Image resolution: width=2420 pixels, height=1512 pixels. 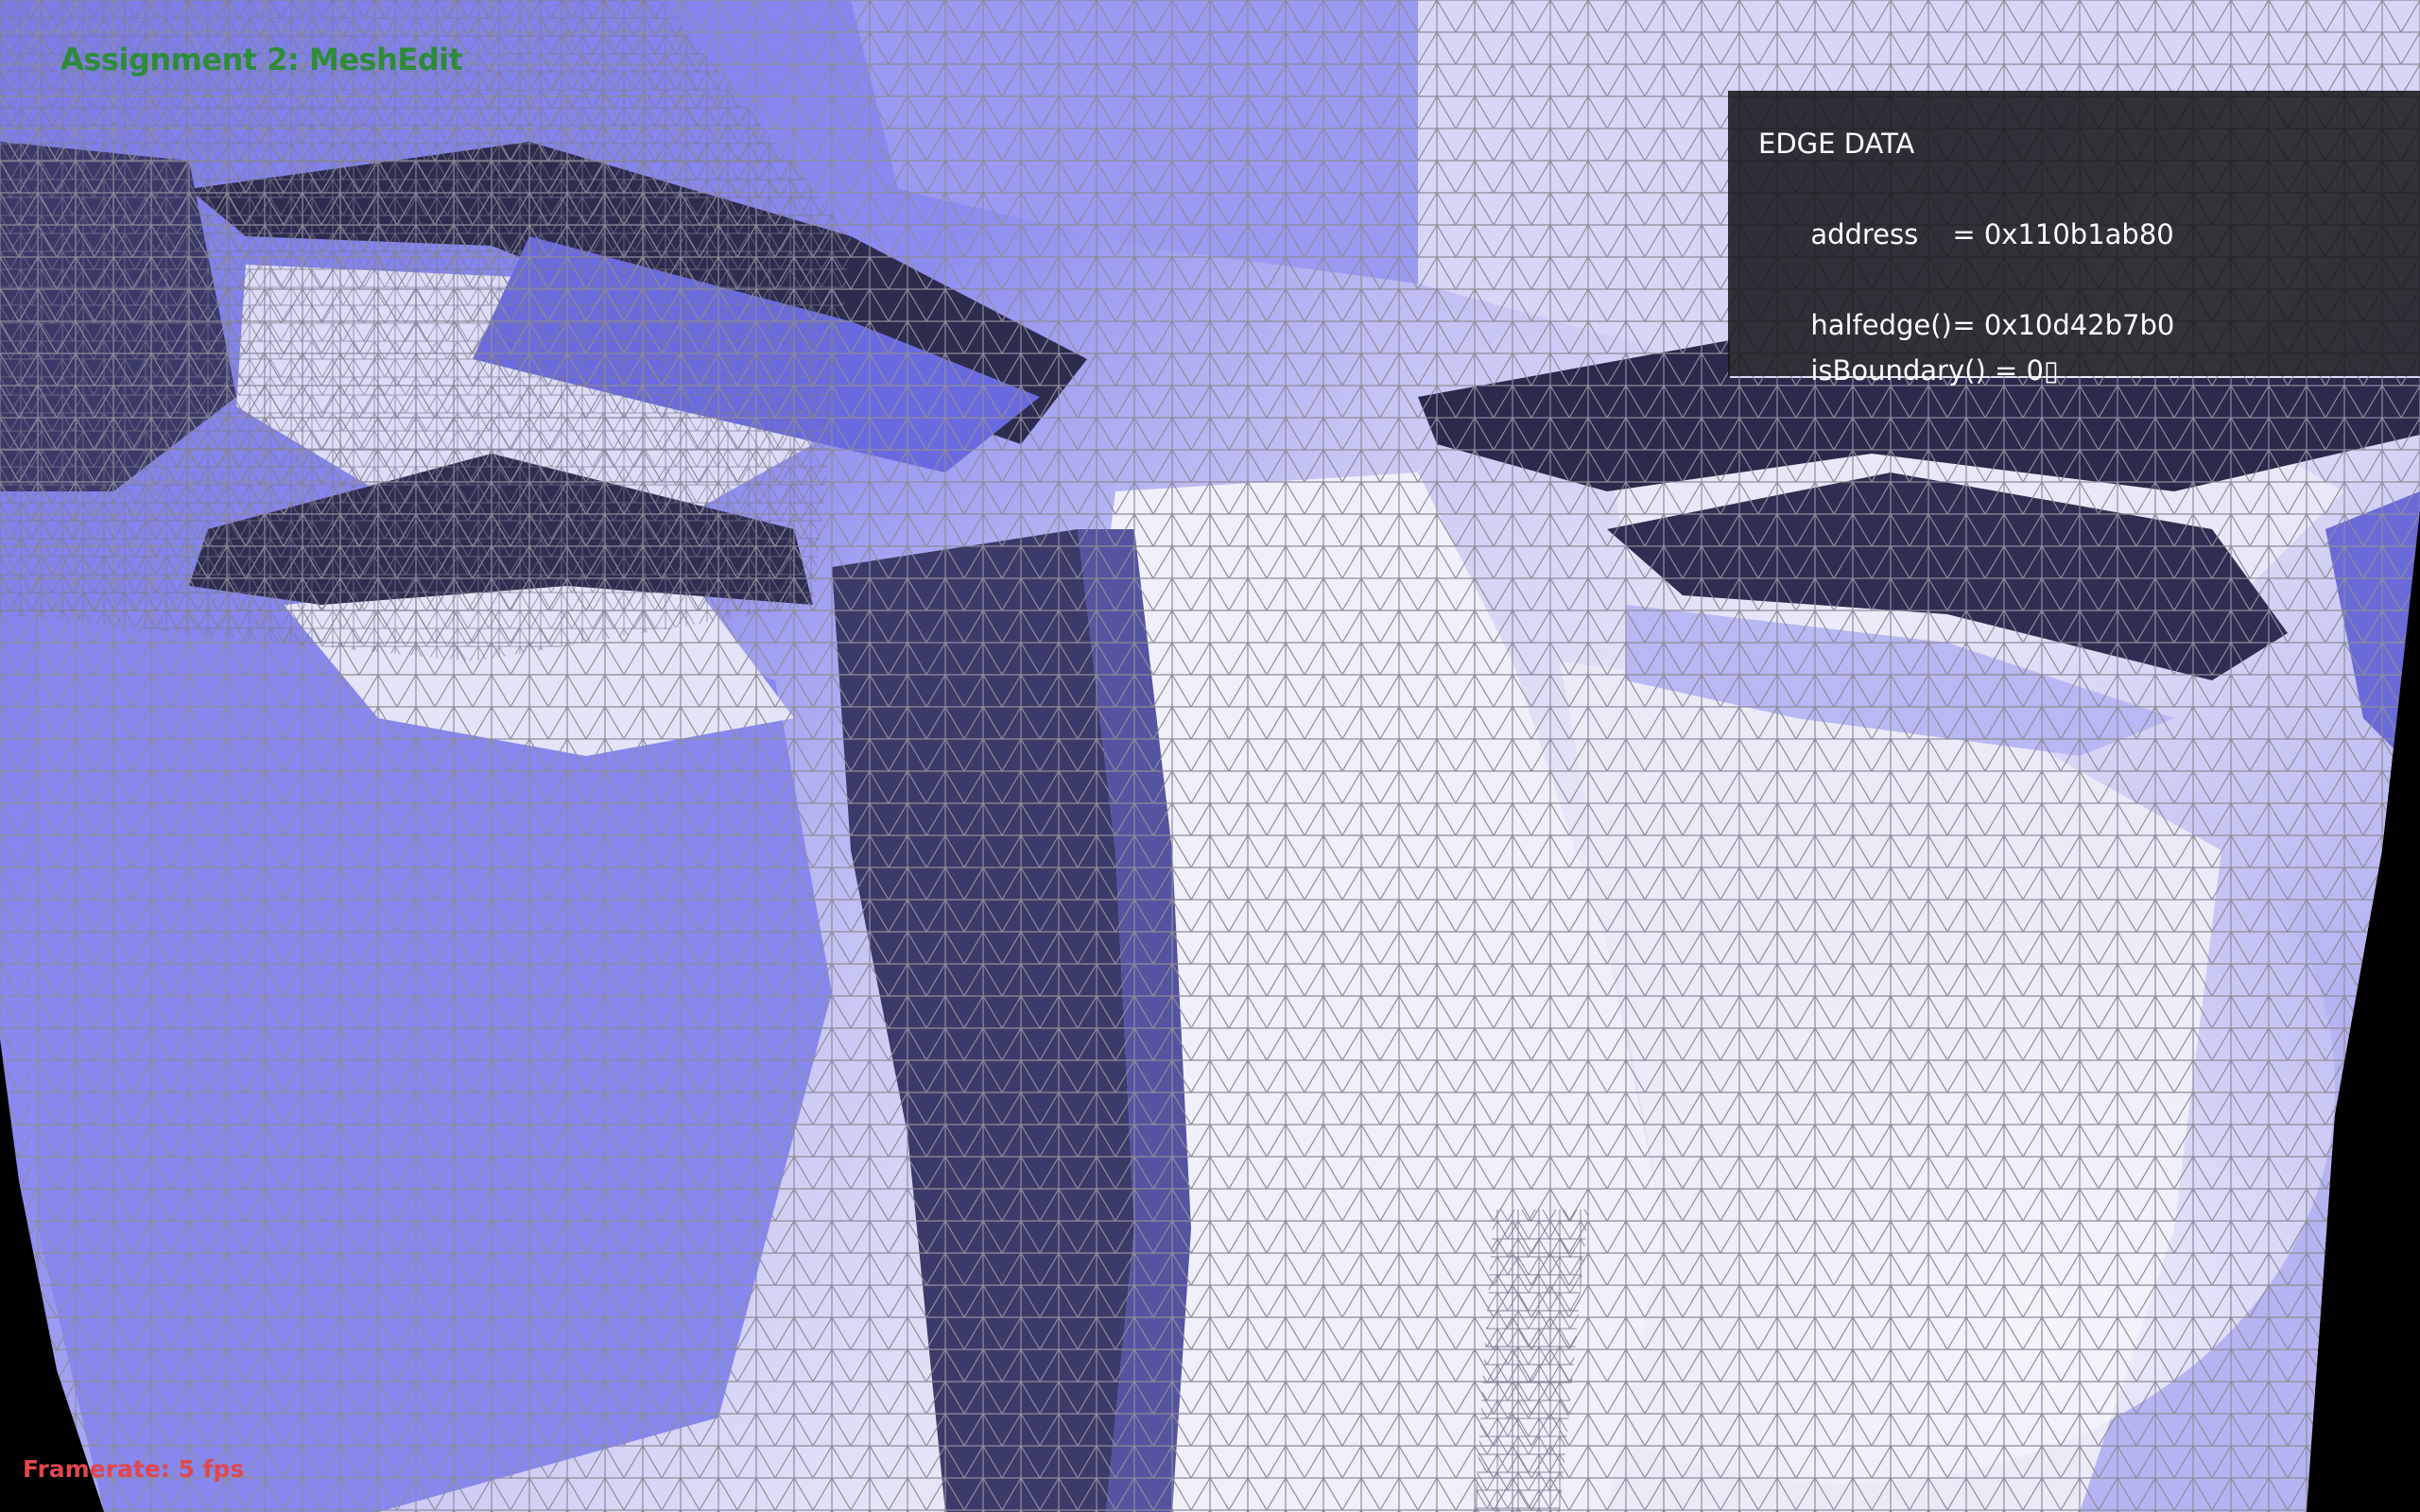 I want to click on edge-panel-heading: EDGE DATA, so click(x=1836, y=144).